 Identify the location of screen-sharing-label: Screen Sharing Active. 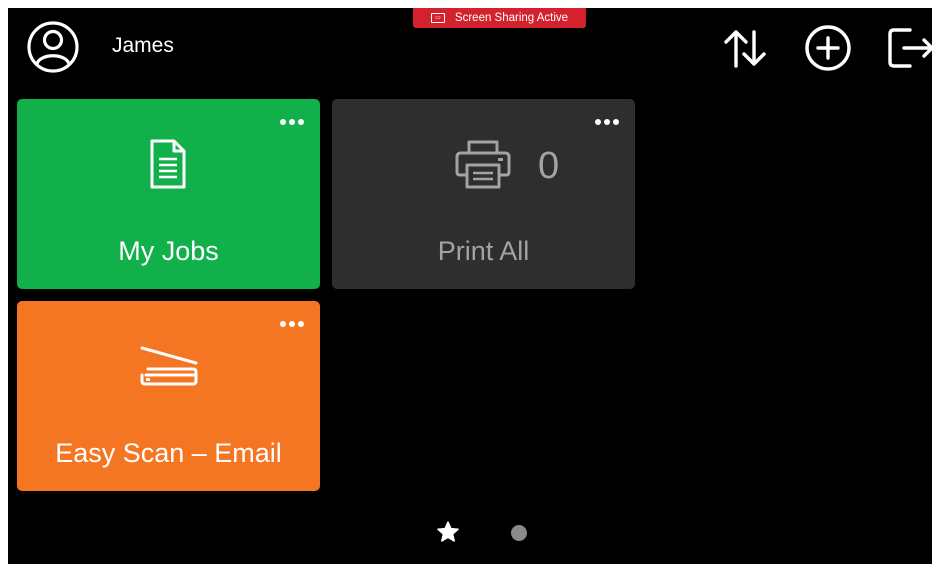
(511, 18).